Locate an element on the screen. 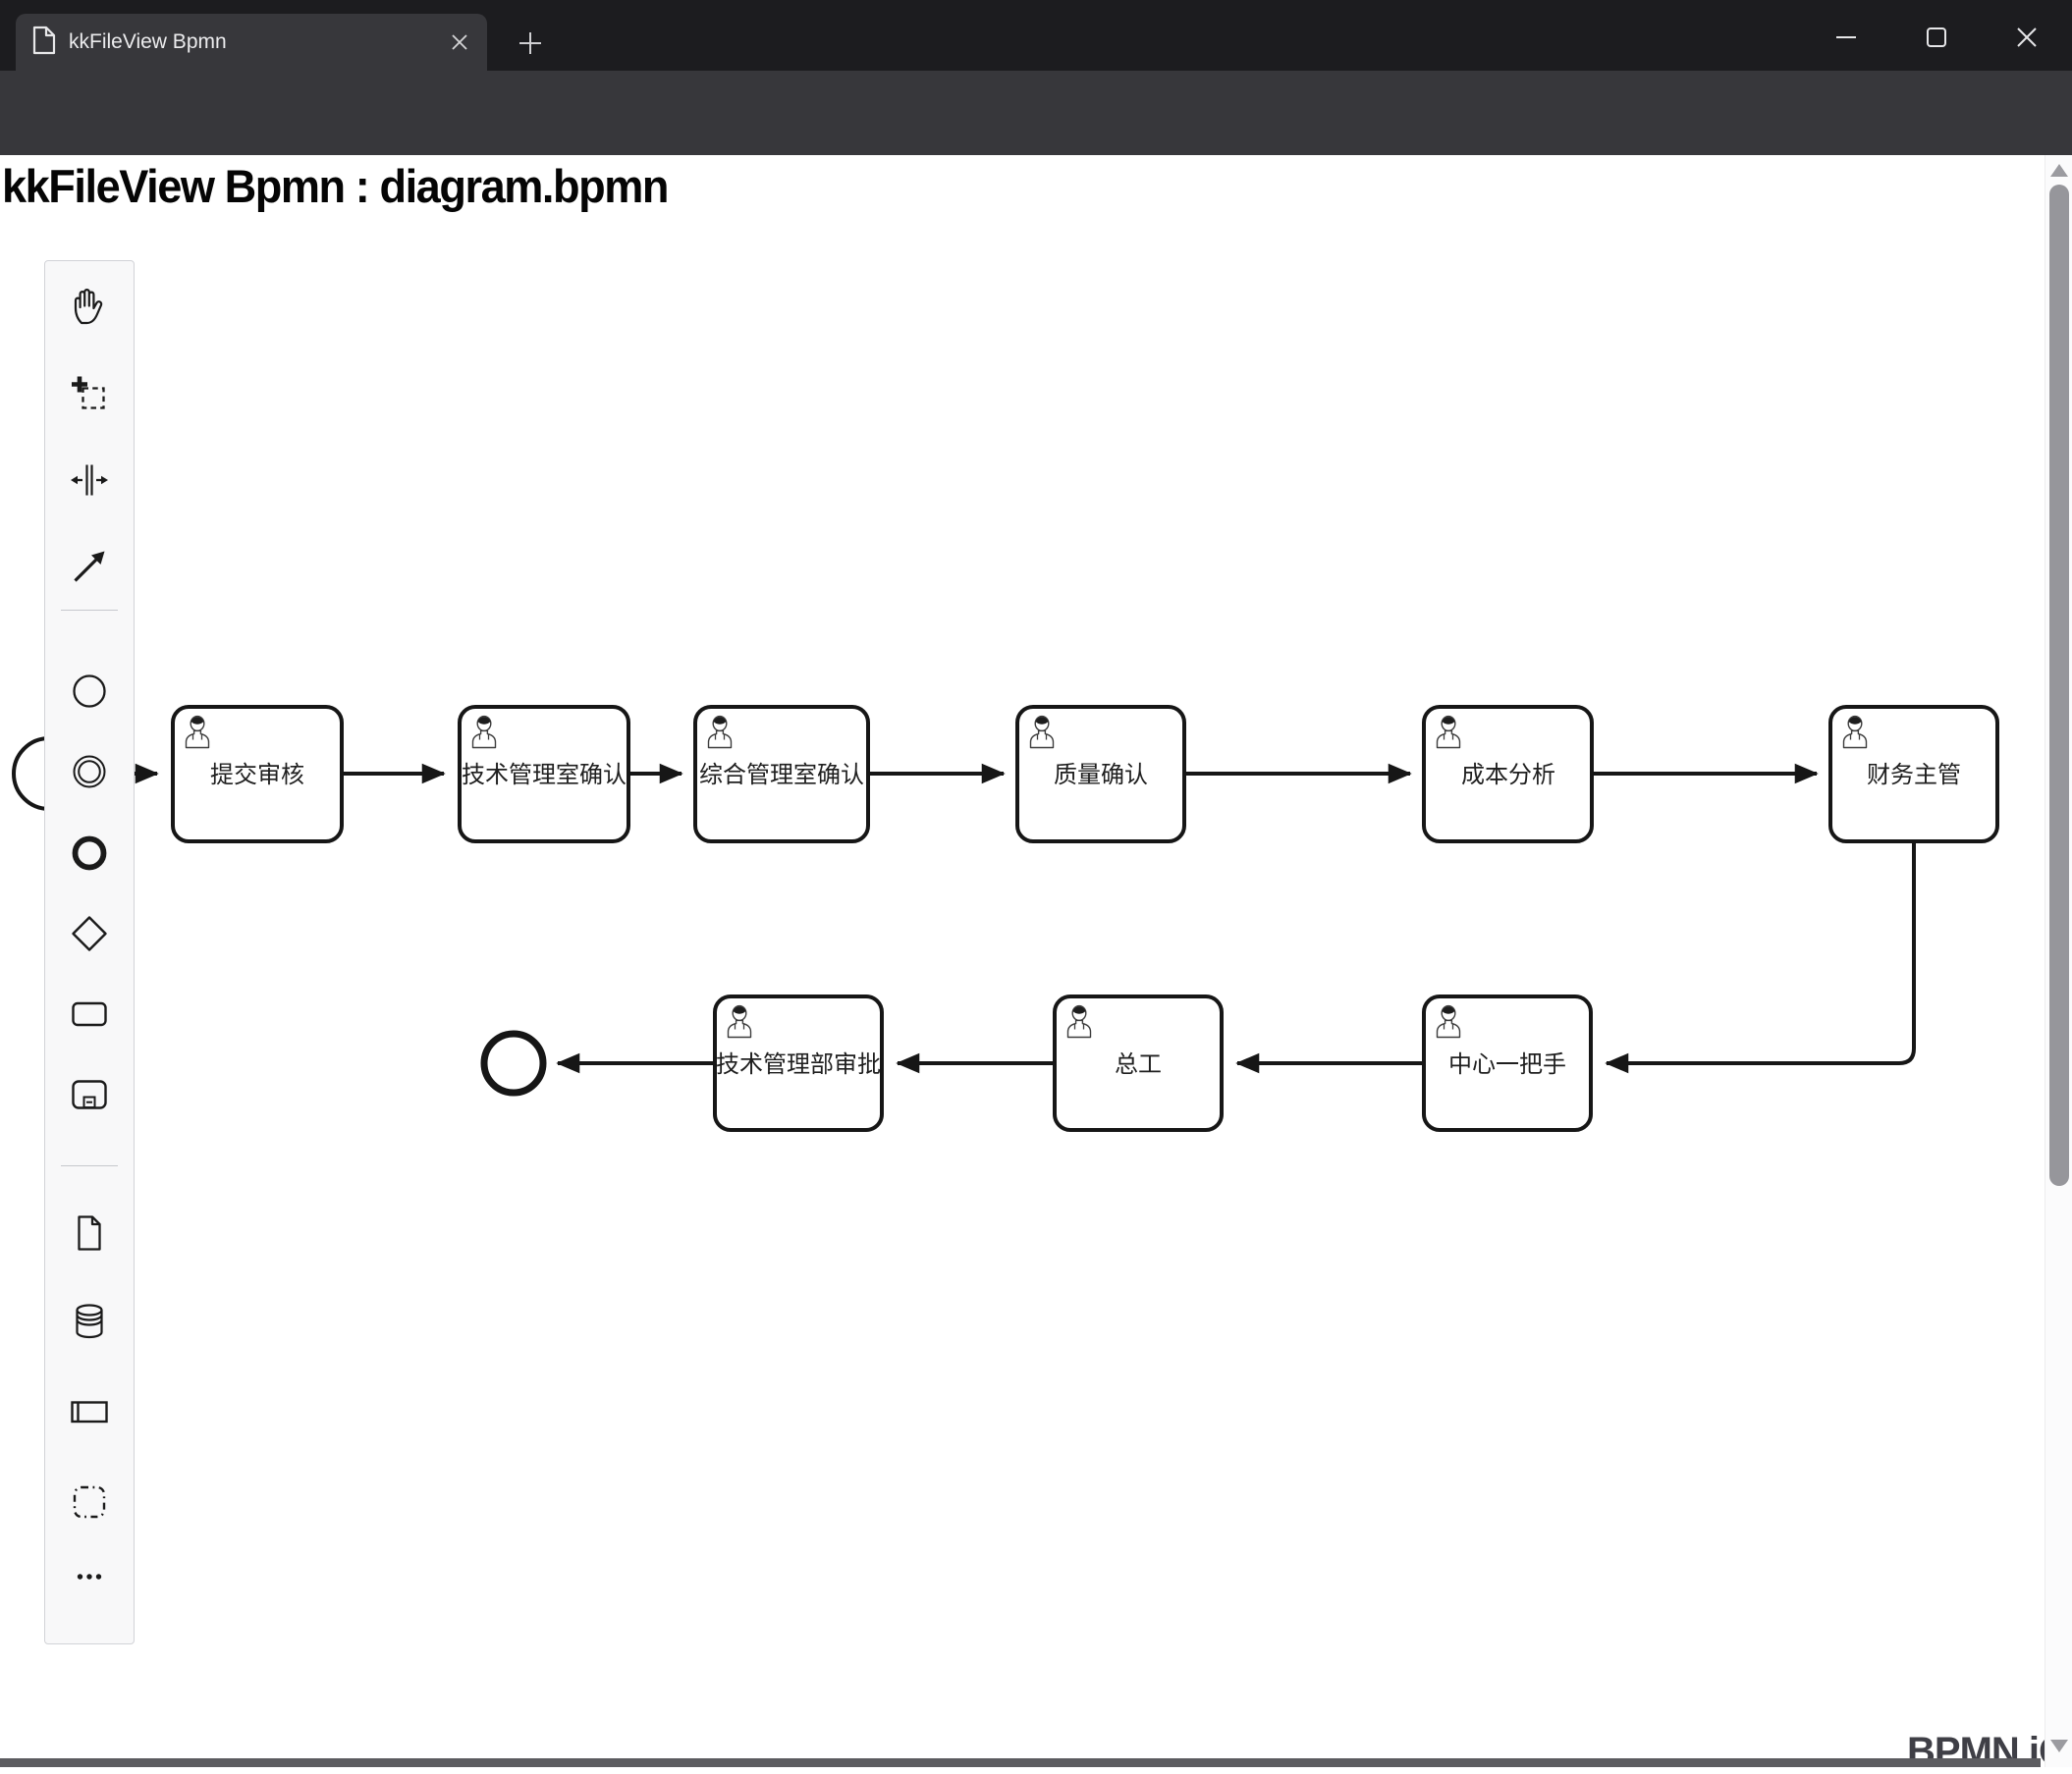  user-task: 质量确认 is located at coordinates (1100, 774).